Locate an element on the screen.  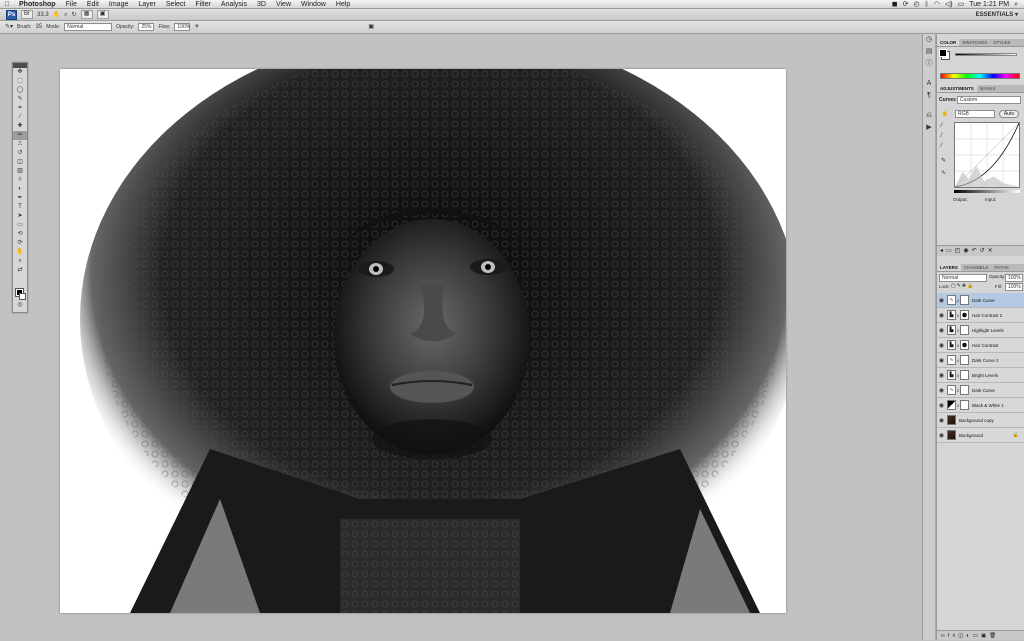
zoom-tool-icon: ⌕ is located at coordinates (65, 15).